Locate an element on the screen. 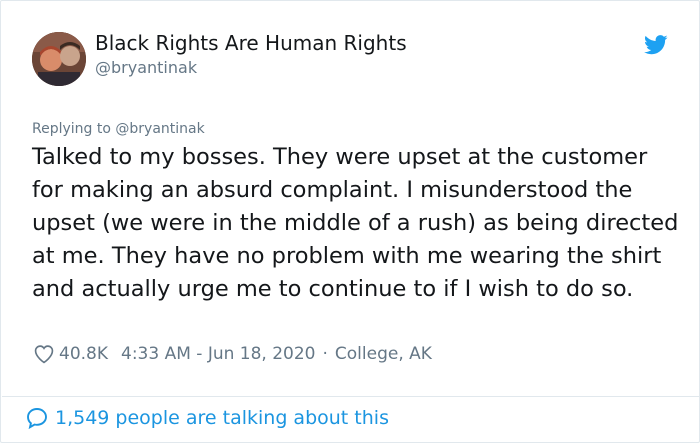  conversation-link: 1,549 people are talking about this is located at coordinates (207, 418).